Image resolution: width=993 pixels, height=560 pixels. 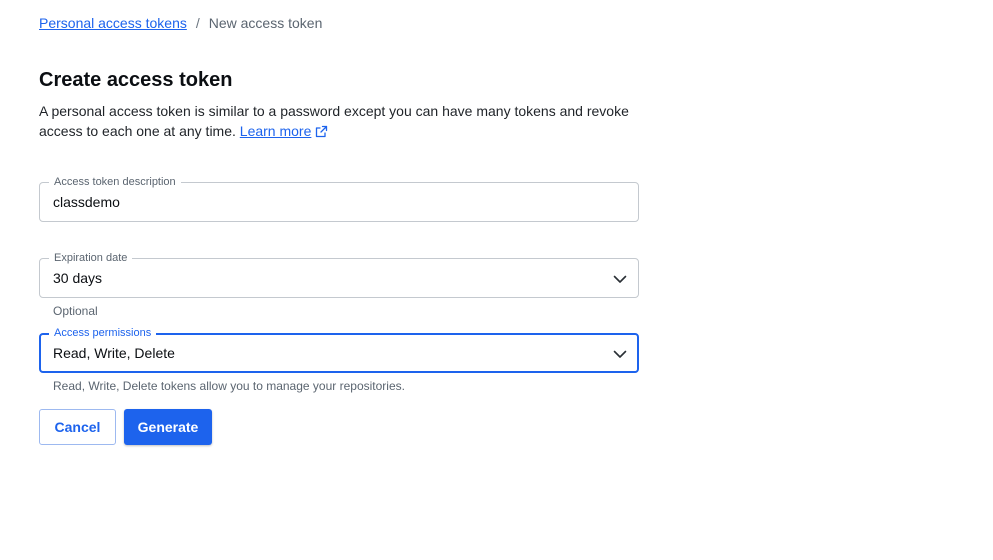 I want to click on token-description-field: Access token description classdemo, so click(x=339, y=198).